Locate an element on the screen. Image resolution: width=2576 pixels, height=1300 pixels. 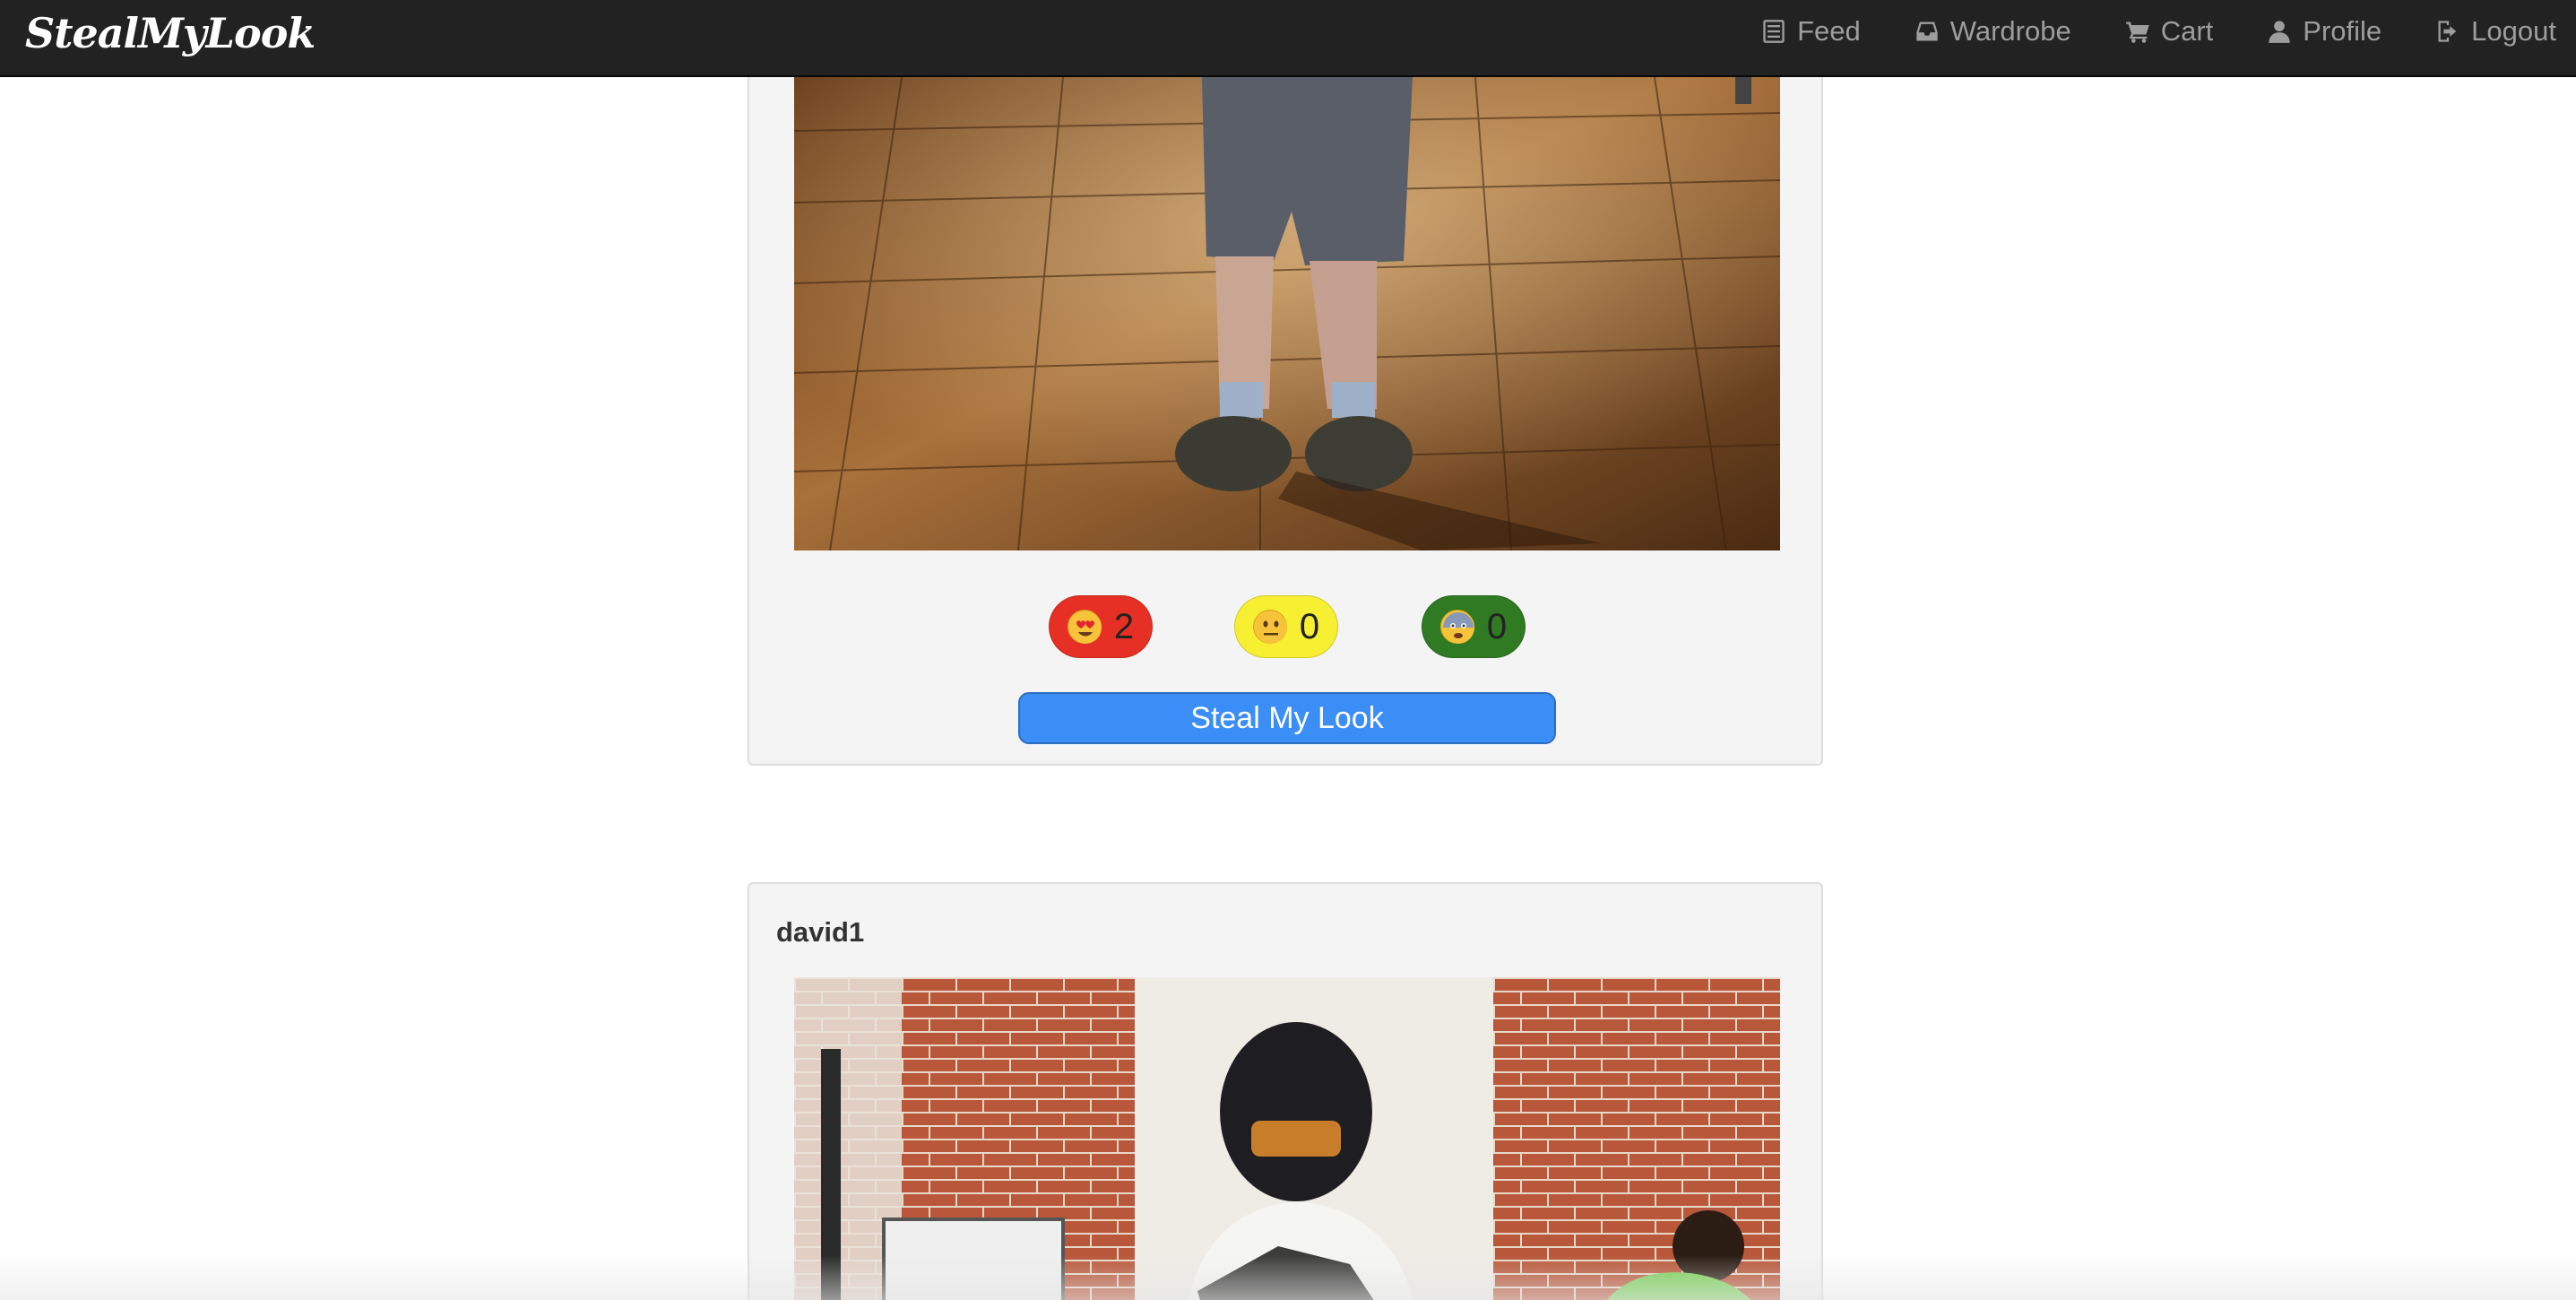
reaction-bar: 2 0 0 is located at coordinates (1285, 627).